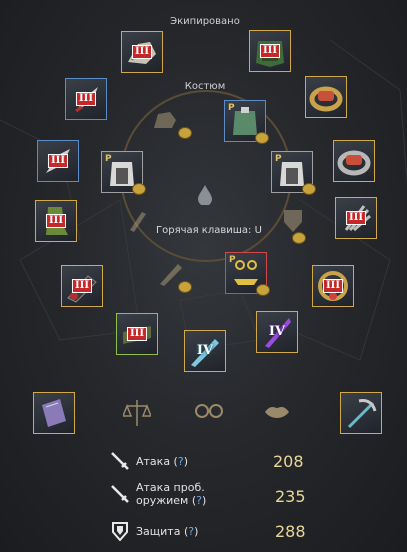 This screenshot has height=552, width=407. What do you see at coordinates (293, 221) in the screenshot?
I see `shield-silhouette-icon` at bounding box center [293, 221].